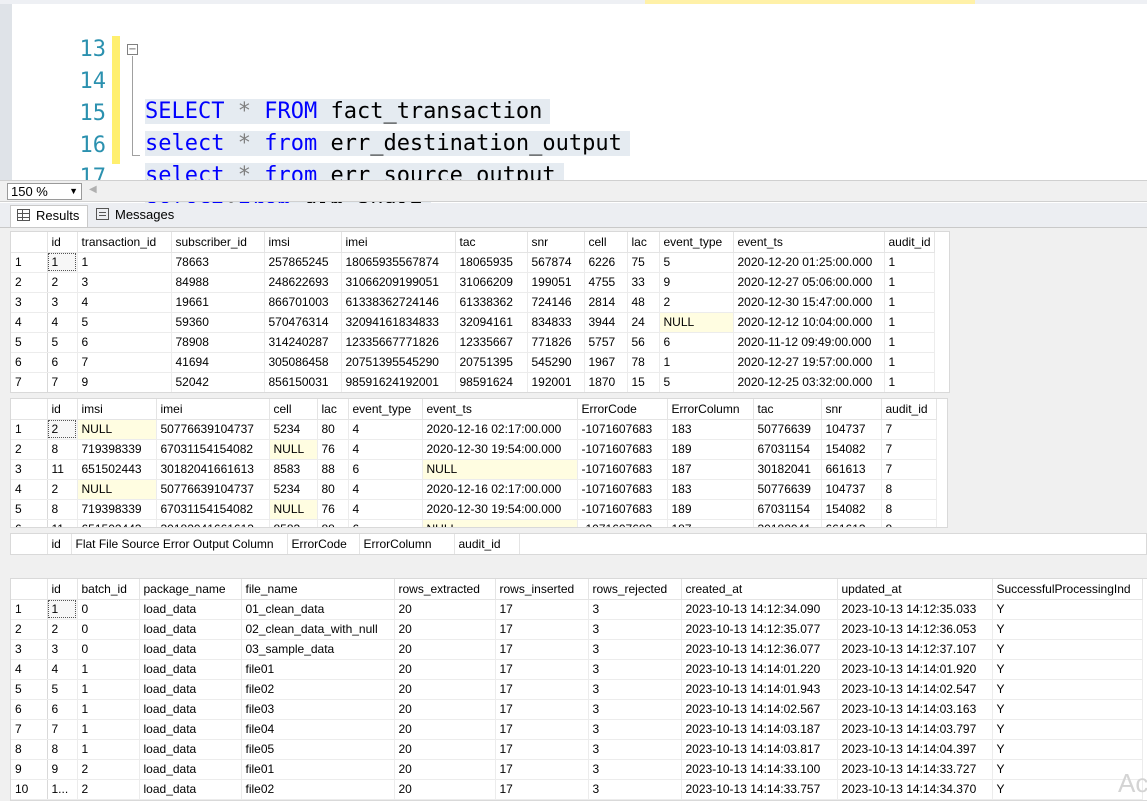  I want to click on table-cell: 61338362, so click(491, 302).